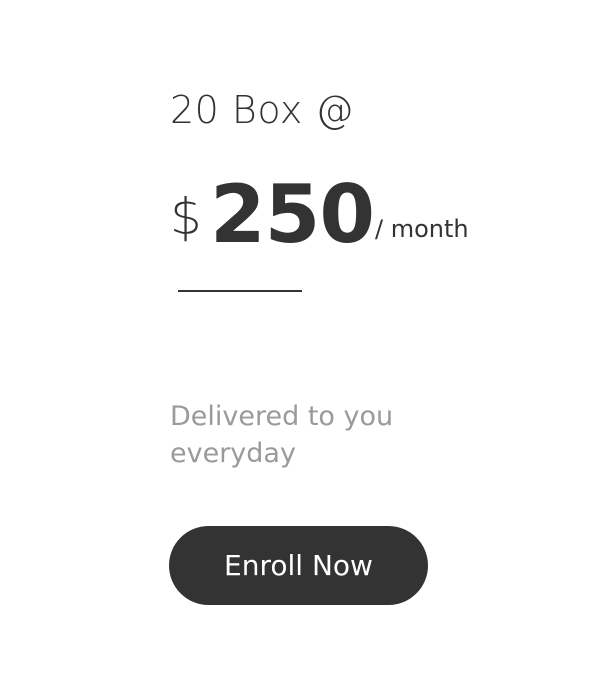  What do you see at coordinates (300, 435) in the screenshot?
I see `plan-description: Delivered to you everyday` at bounding box center [300, 435].